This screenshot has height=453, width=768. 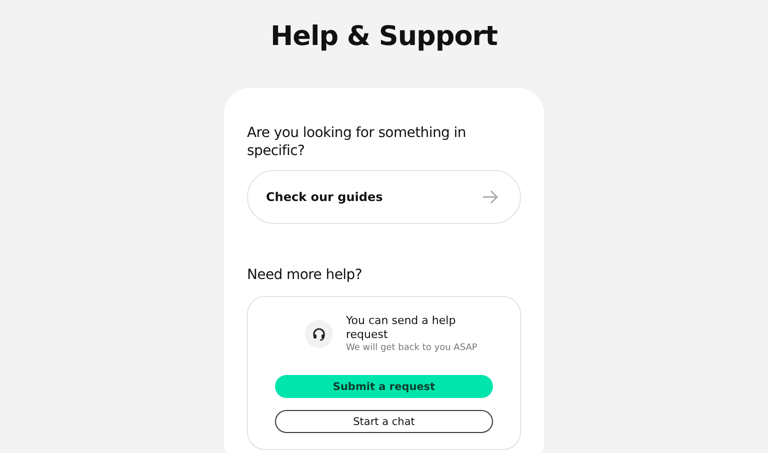 What do you see at coordinates (401, 328) in the screenshot?
I see `request-title: You can send a help request` at bounding box center [401, 328].